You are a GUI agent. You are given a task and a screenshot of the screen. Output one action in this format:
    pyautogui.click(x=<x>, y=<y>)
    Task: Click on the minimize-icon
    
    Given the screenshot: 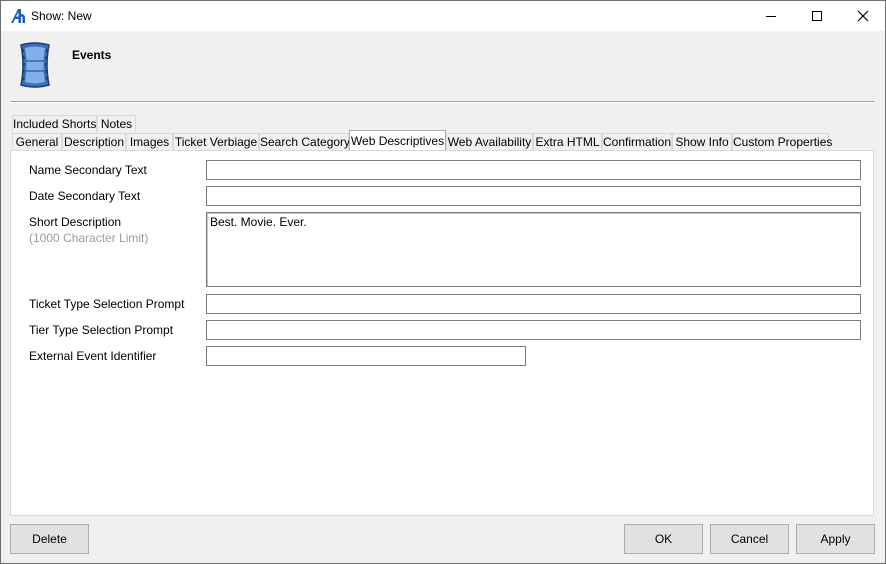 What is the action you would take?
    pyautogui.click(x=771, y=16)
    